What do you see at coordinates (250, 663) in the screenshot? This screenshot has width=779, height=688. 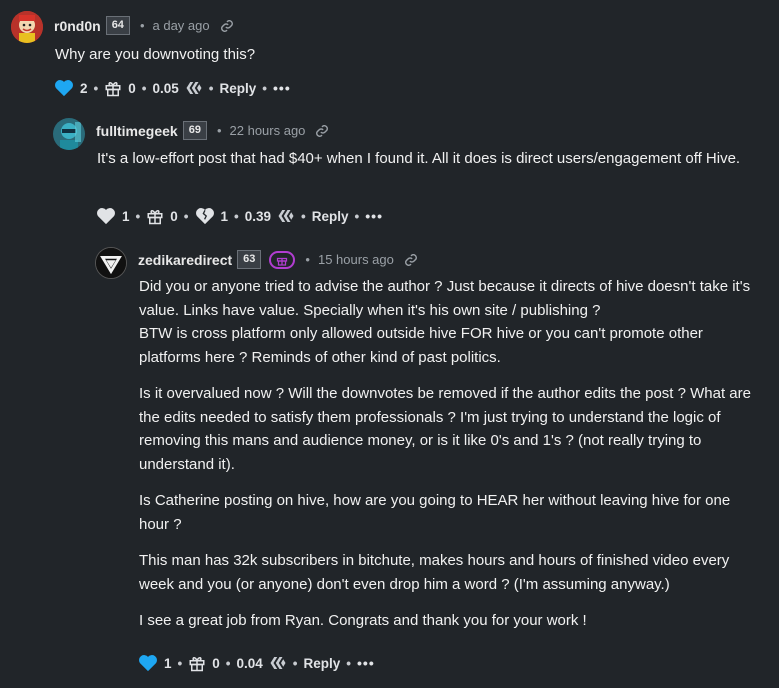 I see `payout-value: 0.04` at bounding box center [250, 663].